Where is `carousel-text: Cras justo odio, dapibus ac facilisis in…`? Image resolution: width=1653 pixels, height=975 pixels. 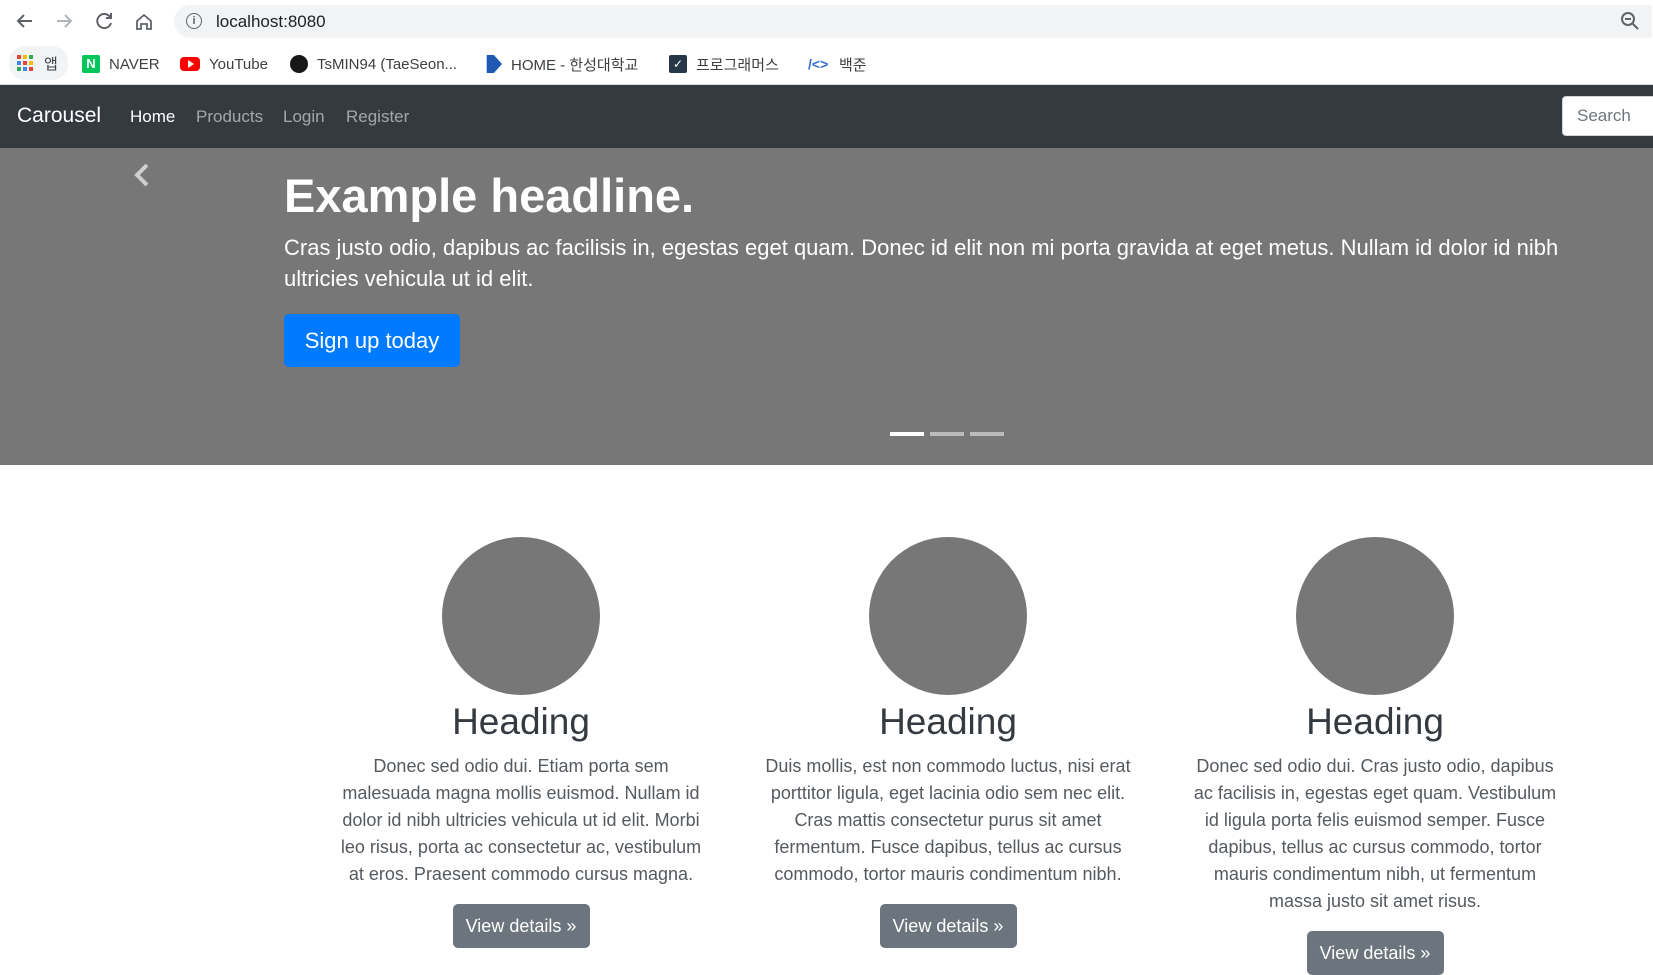 carousel-text: Cras justo odio, dapibus ac facilisis in… is located at coordinates (921, 263).